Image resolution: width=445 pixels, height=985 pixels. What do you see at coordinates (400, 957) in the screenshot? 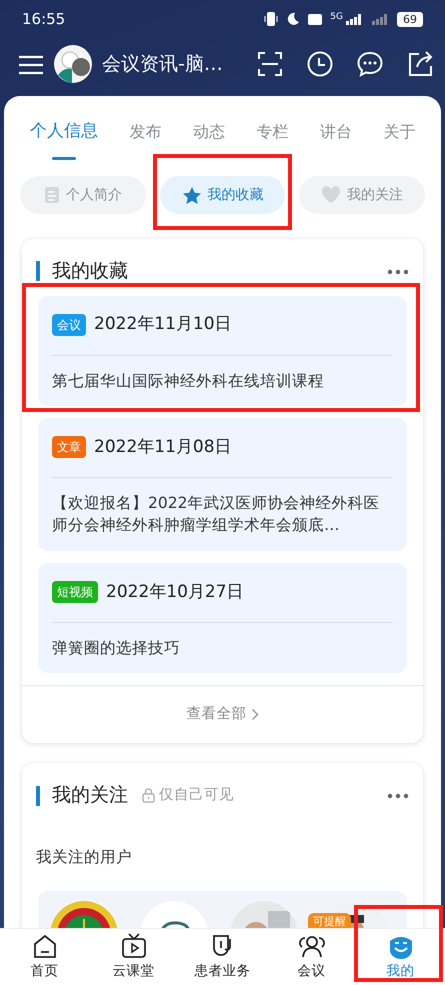
I see `nav-item: 我的` at bounding box center [400, 957].